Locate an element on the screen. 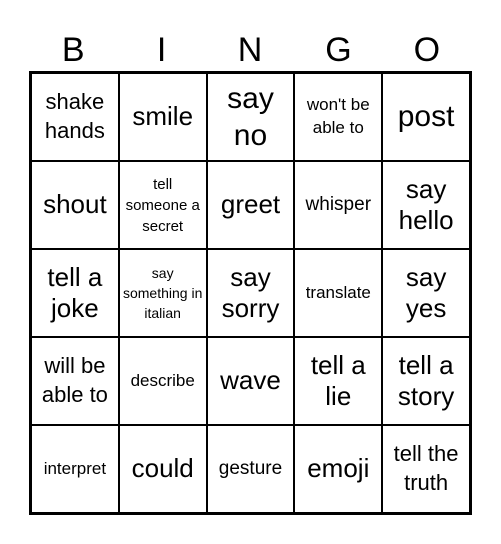  cell-text: will be able to is located at coordinates (74, 380).